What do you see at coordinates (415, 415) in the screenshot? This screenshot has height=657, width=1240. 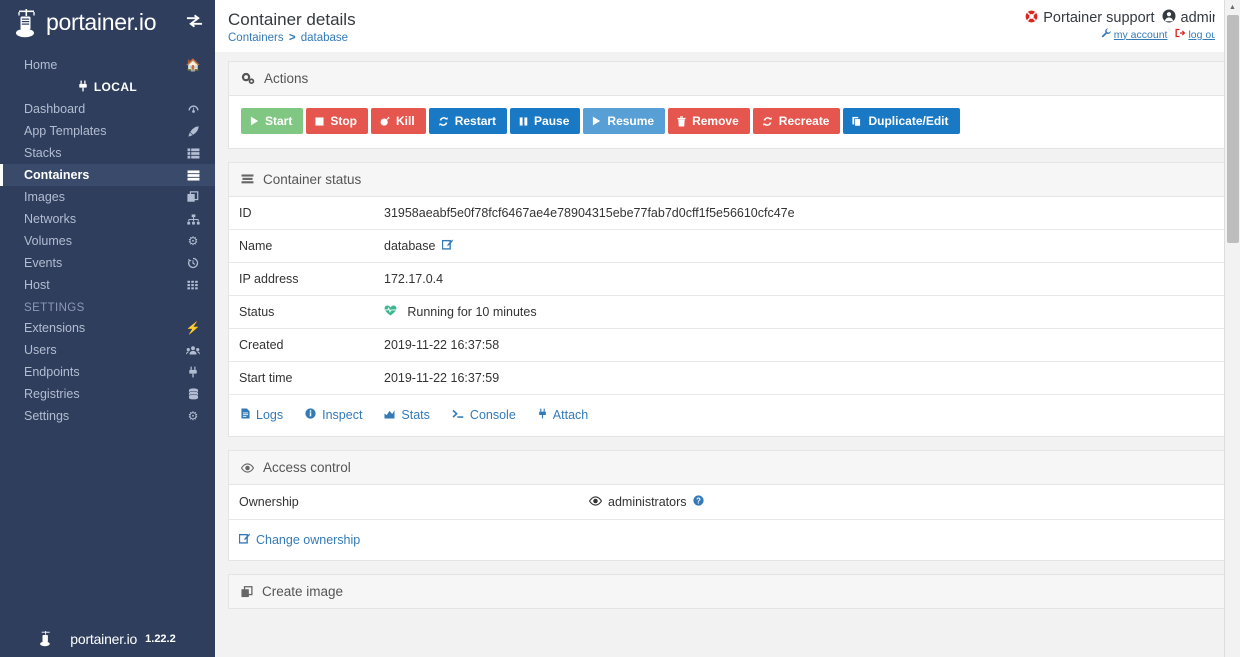 I see `stats-label: Stats` at bounding box center [415, 415].